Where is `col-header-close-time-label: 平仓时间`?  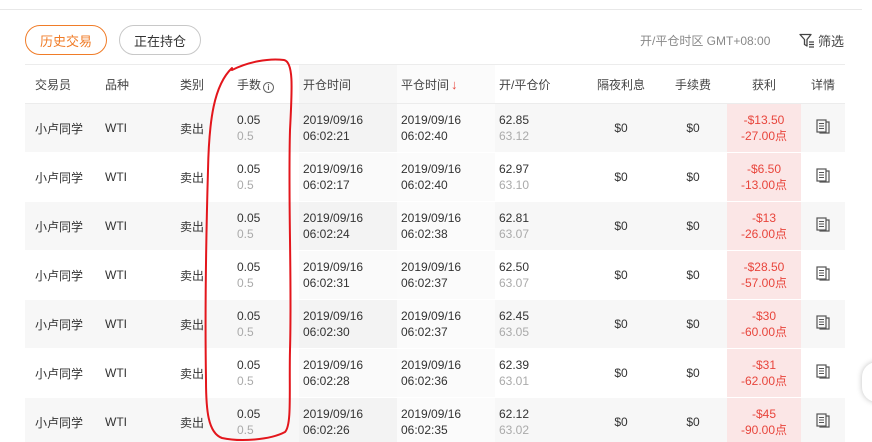 col-header-close-time-label: 平仓时间 is located at coordinates (425, 84).